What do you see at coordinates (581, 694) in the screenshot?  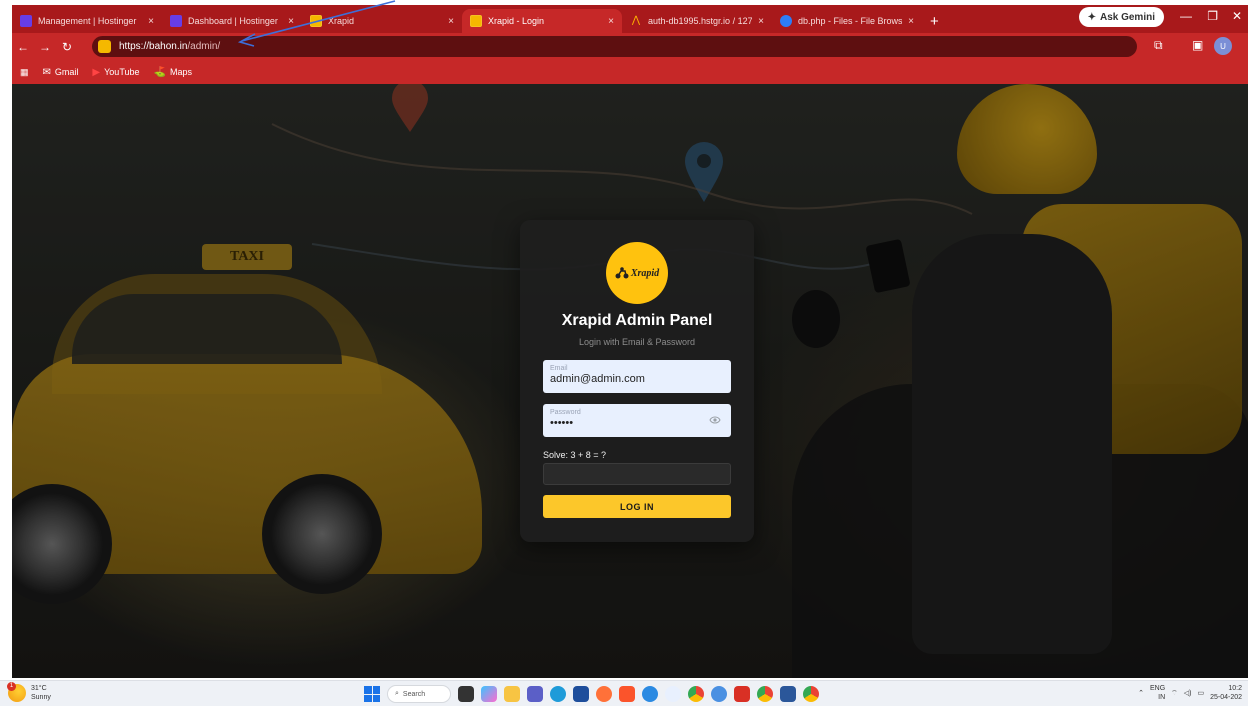 I see `store-icon` at bounding box center [581, 694].